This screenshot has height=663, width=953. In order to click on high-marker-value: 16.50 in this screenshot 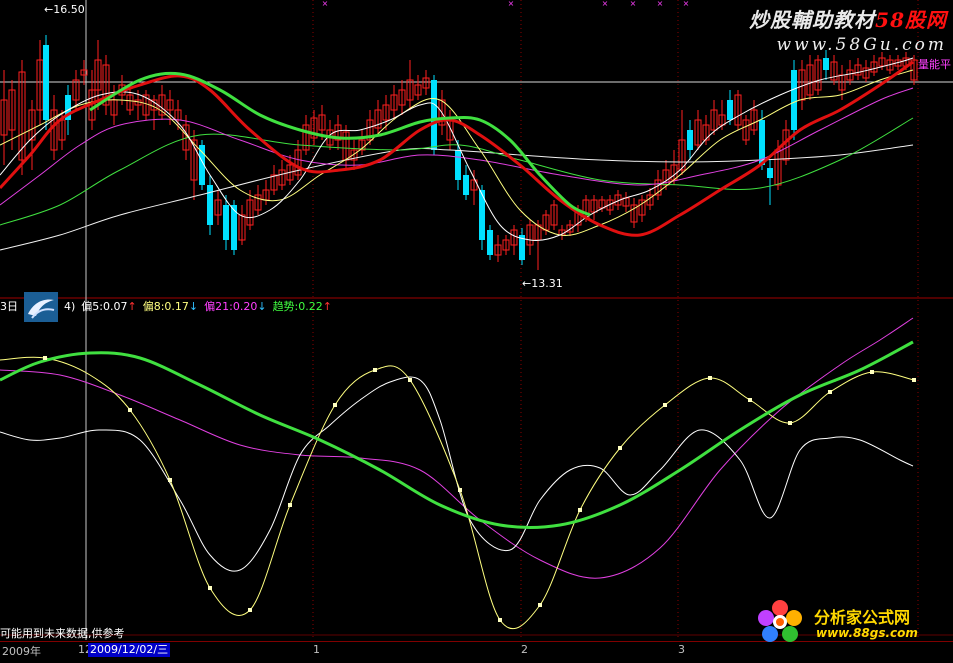, I will do `click(69, 9)`.